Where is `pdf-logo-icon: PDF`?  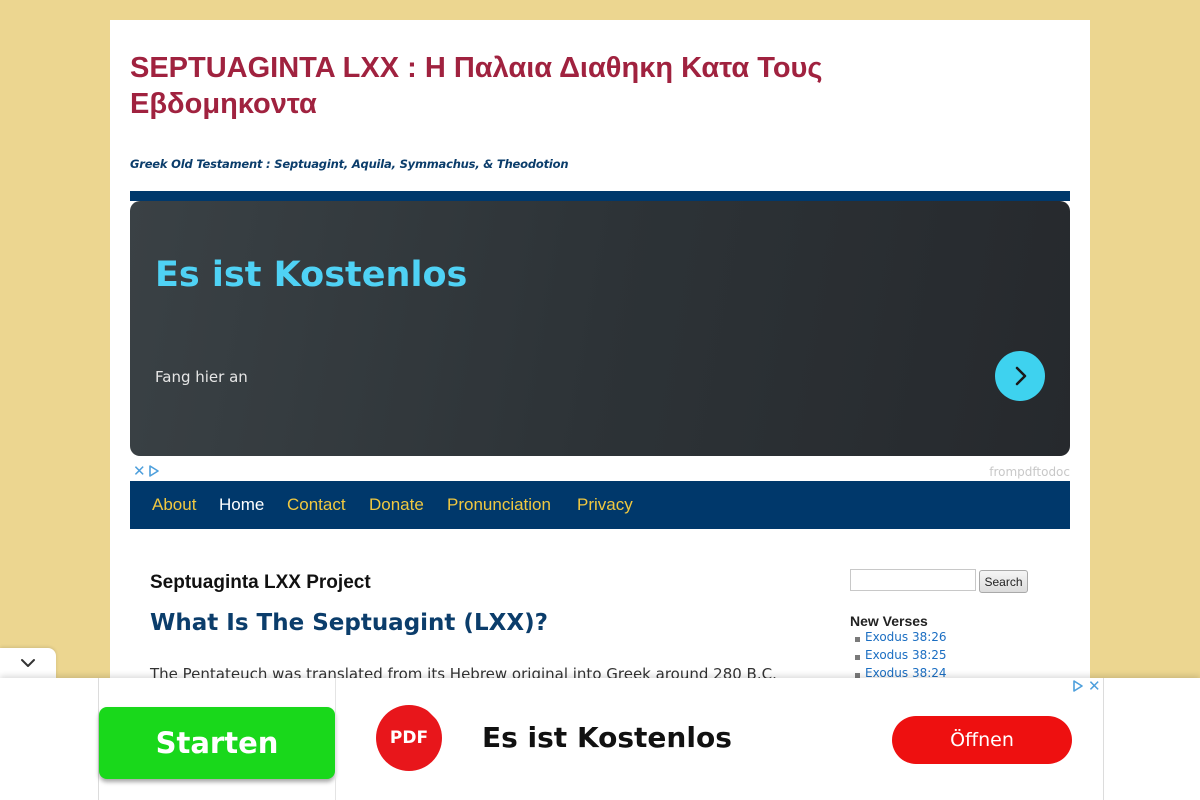 pdf-logo-icon: PDF is located at coordinates (409, 738).